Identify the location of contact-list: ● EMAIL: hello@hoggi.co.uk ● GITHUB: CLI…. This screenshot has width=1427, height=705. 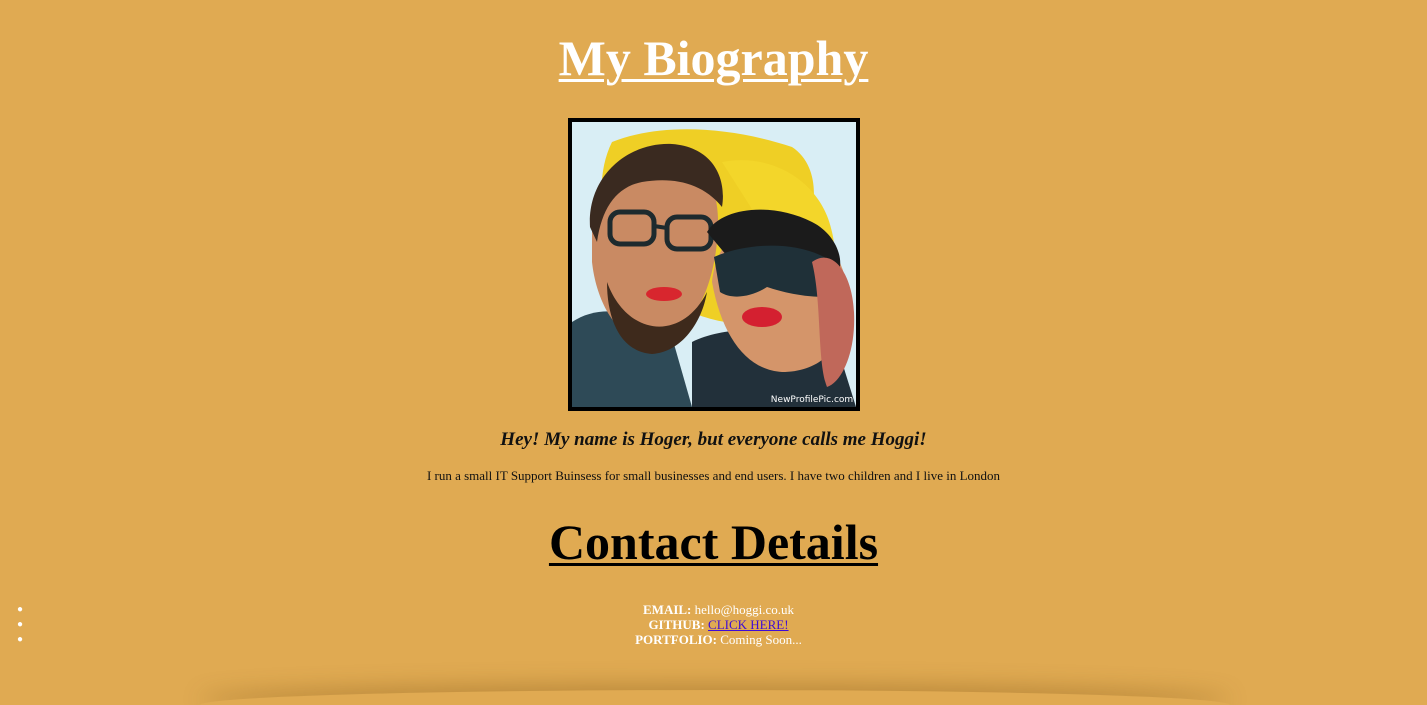
(713, 624).